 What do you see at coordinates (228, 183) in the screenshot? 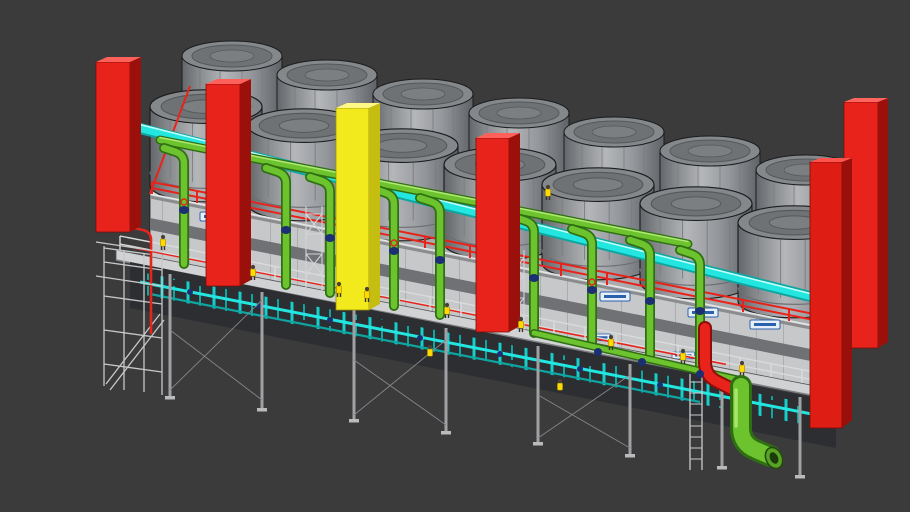
I see `red-exhaust-column-mid-left` at bounding box center [228, 183].